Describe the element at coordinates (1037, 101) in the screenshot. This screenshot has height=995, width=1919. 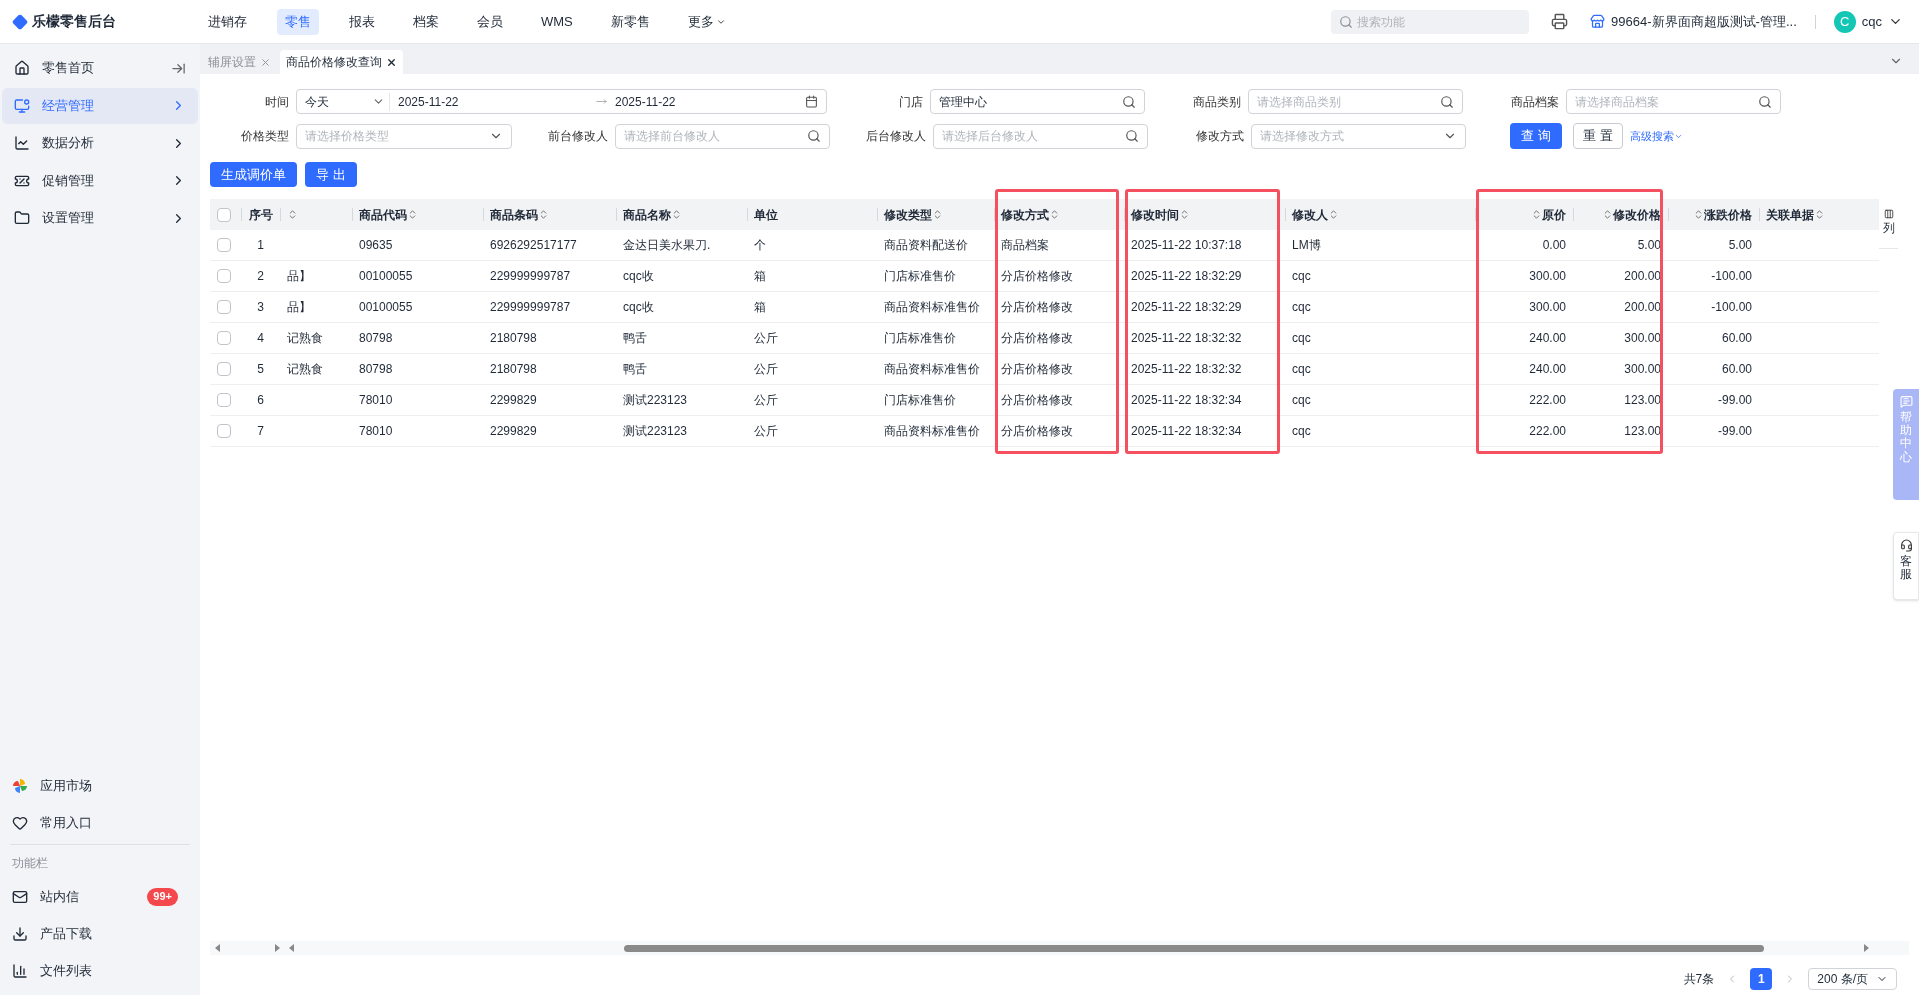
I see `search-field: 管理中心` at that location.